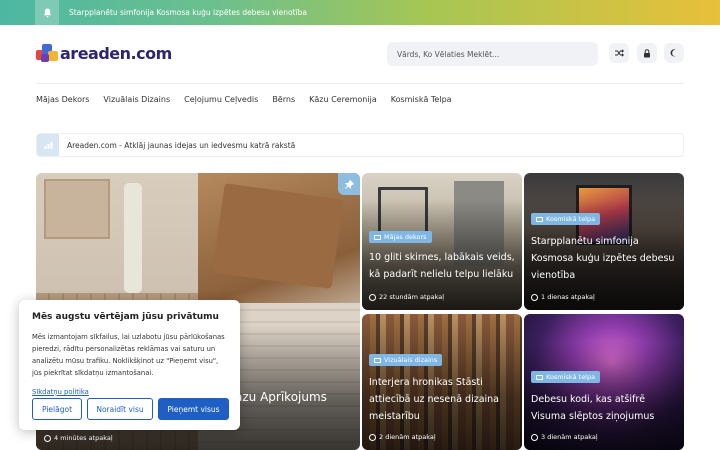 This screenshot has width=720, height=450. Describe the element at coordinates (283, 101) in the screenshot. I see `nav-item-child: Bērns` at that location.